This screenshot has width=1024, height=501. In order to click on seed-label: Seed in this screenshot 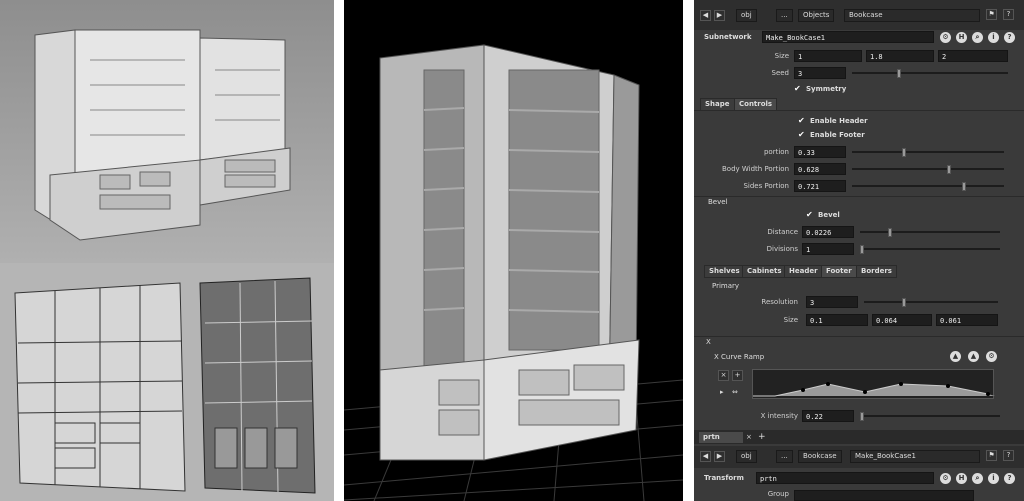, I will do `click(780, 73)`.